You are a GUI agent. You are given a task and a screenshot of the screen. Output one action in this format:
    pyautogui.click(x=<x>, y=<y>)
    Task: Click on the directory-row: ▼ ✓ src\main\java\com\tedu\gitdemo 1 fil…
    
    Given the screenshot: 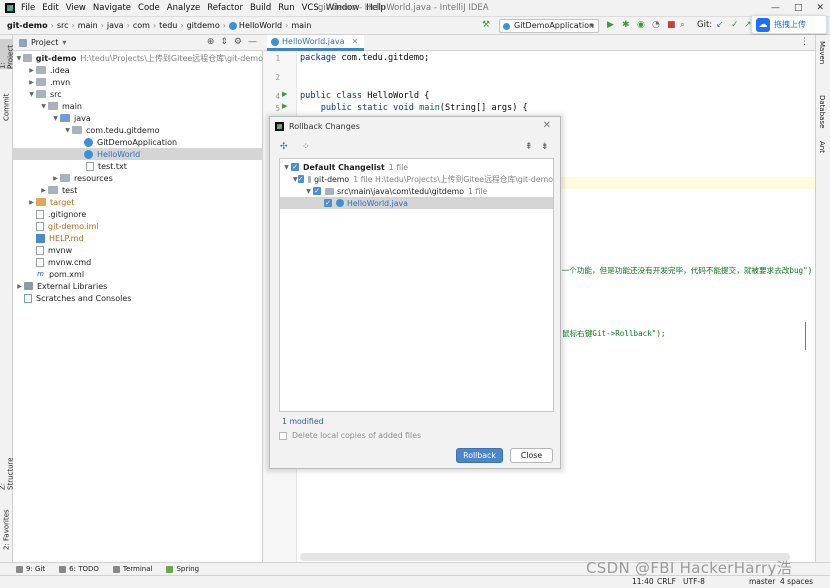 What is the action you would take?
    pyautogui.click(x=416, y=191)
    